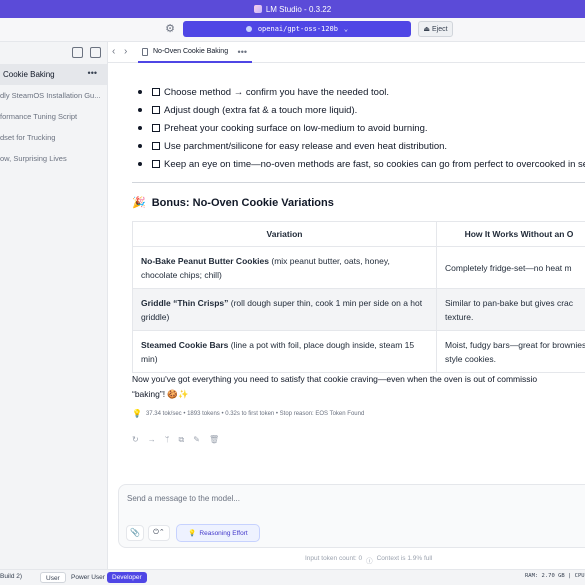  What do you see at coordinates (185, 344) in the screenshot?
I see `variation-name: Steamed Cookie Bars` at bounding box center [185, 344].